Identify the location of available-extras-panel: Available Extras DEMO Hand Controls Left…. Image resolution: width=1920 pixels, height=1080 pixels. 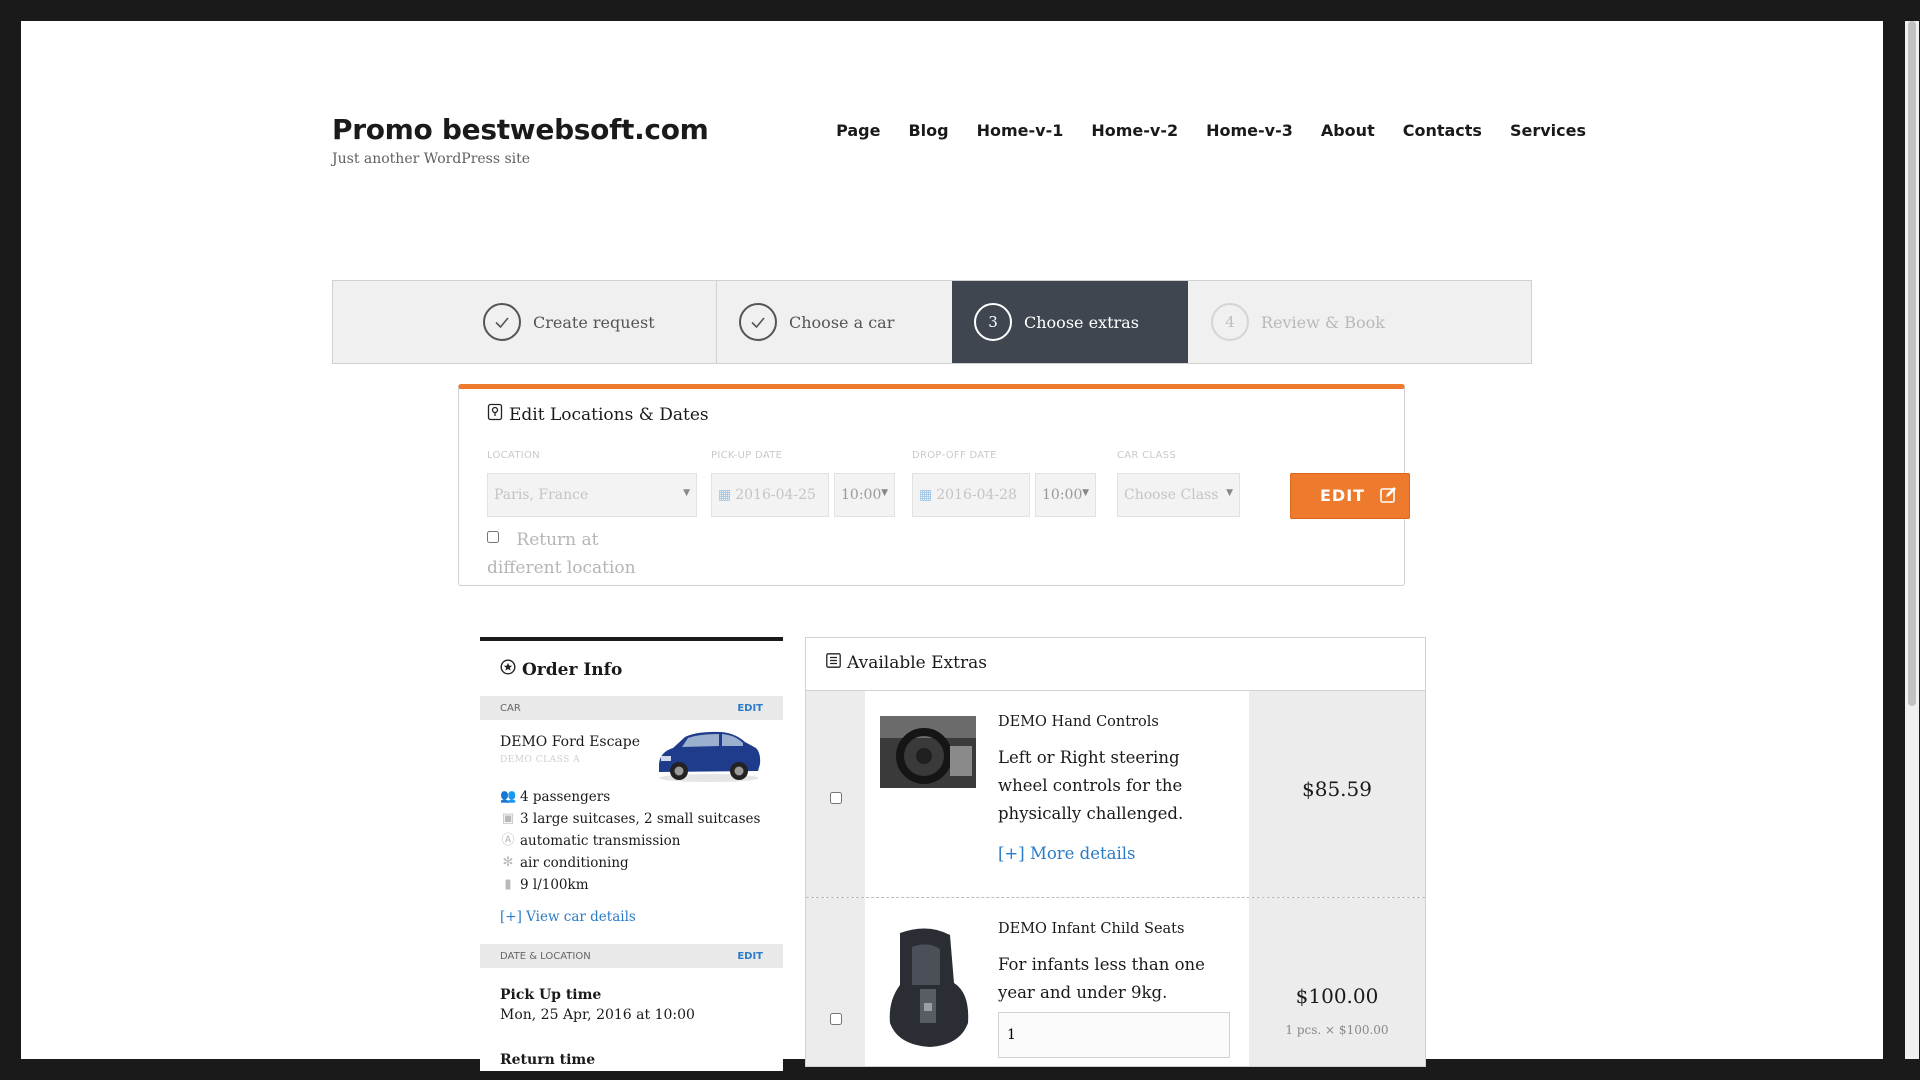
(1115, 852).